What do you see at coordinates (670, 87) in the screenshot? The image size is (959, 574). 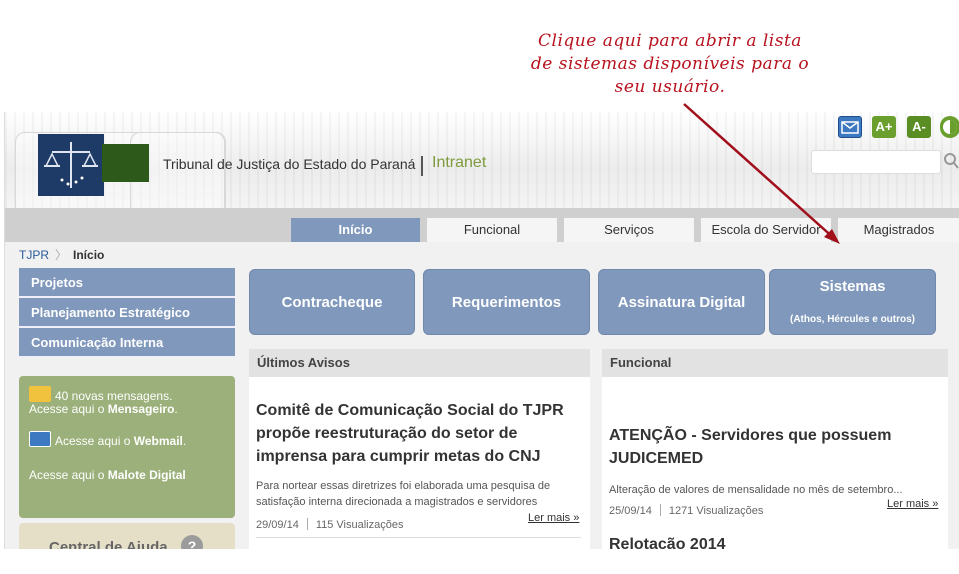 I see `annotation-line: seu usuário.` at bounding box center [670, 87].